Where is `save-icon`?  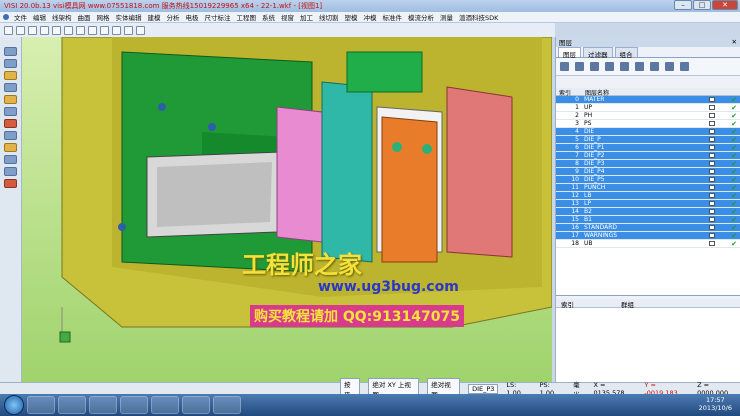 save-icon is located at coordinates (32, 30).